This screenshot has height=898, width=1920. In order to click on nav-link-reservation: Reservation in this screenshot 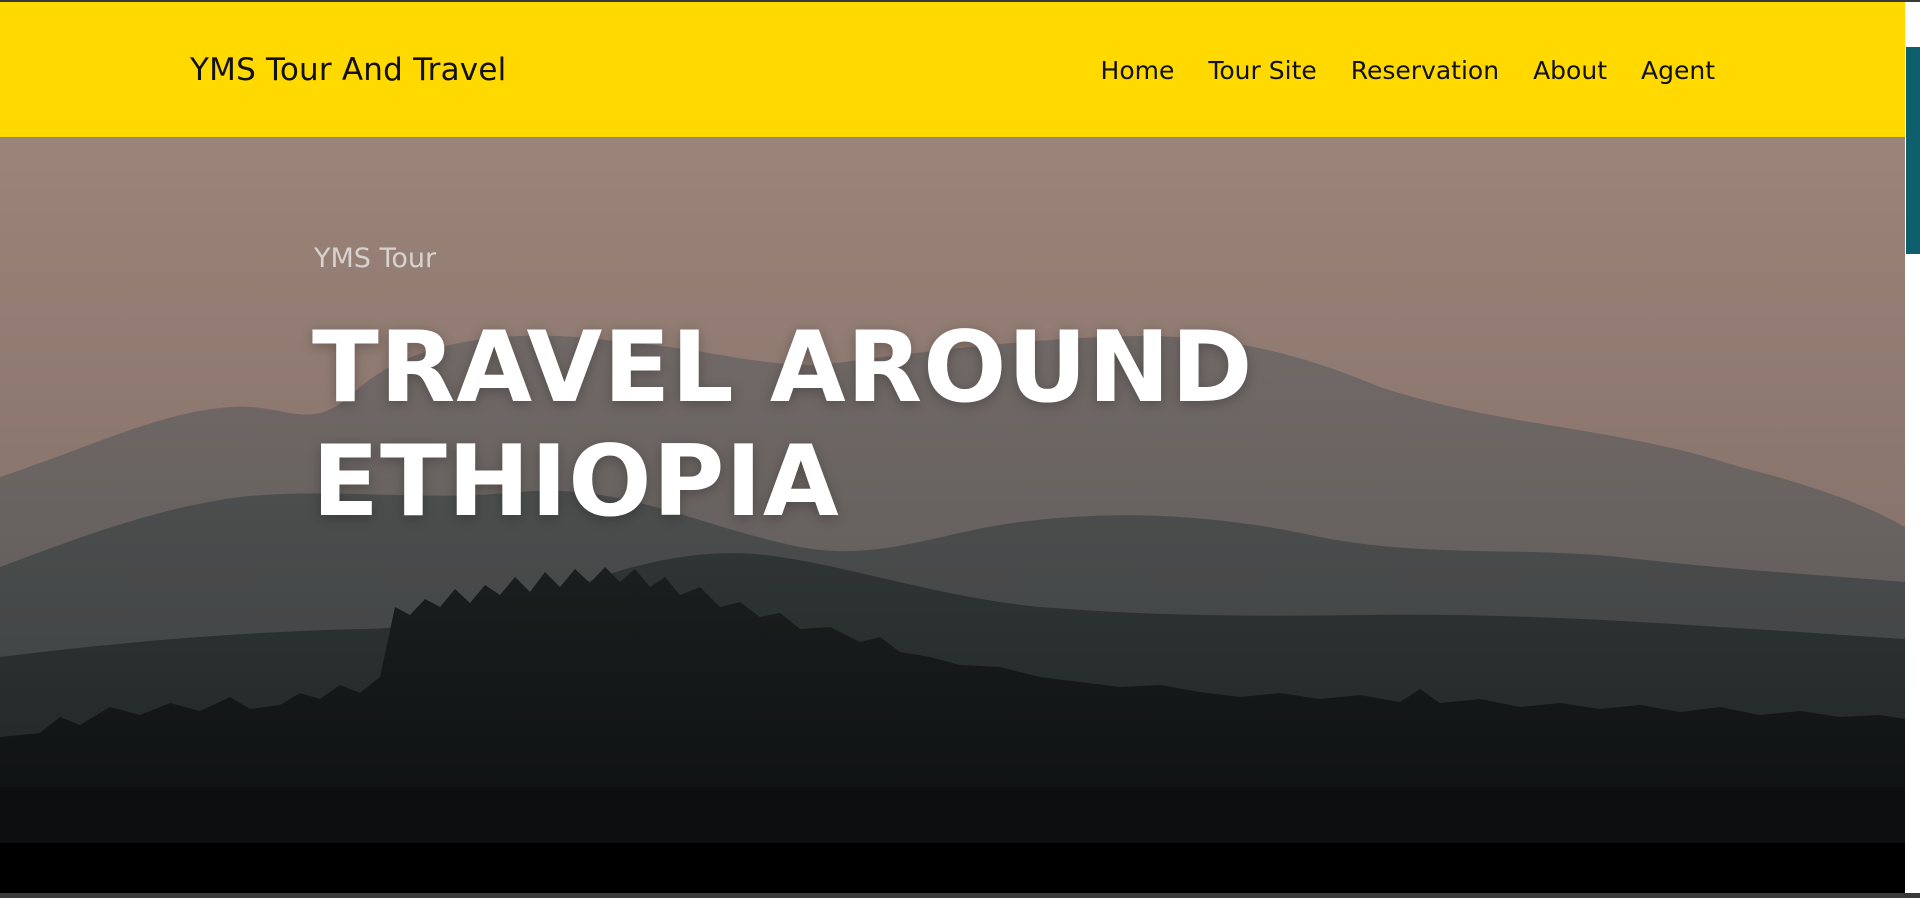, I will do `click(1425, 70)`.